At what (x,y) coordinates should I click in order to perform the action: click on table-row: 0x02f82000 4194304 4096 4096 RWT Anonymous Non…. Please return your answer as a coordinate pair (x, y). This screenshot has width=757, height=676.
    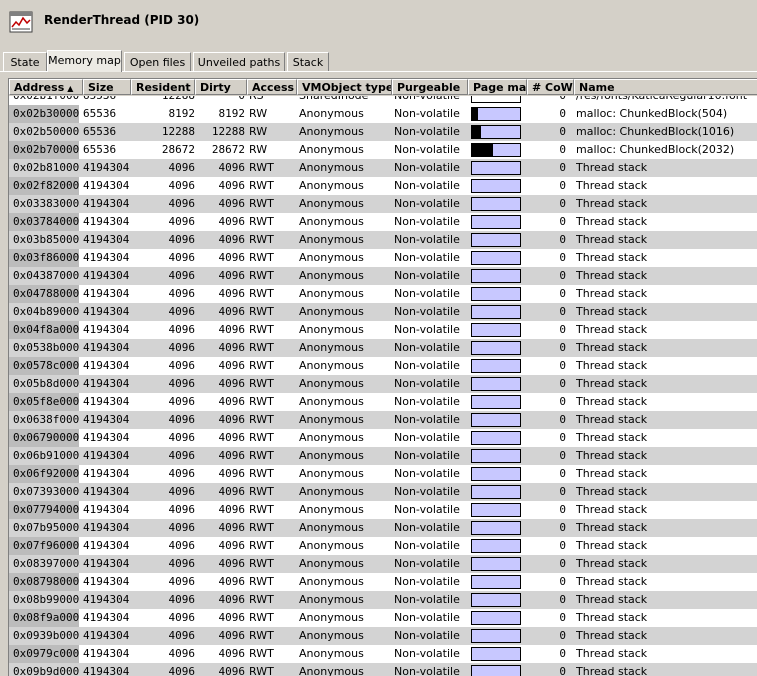
    Looking at the image, I should click on (383, 186).